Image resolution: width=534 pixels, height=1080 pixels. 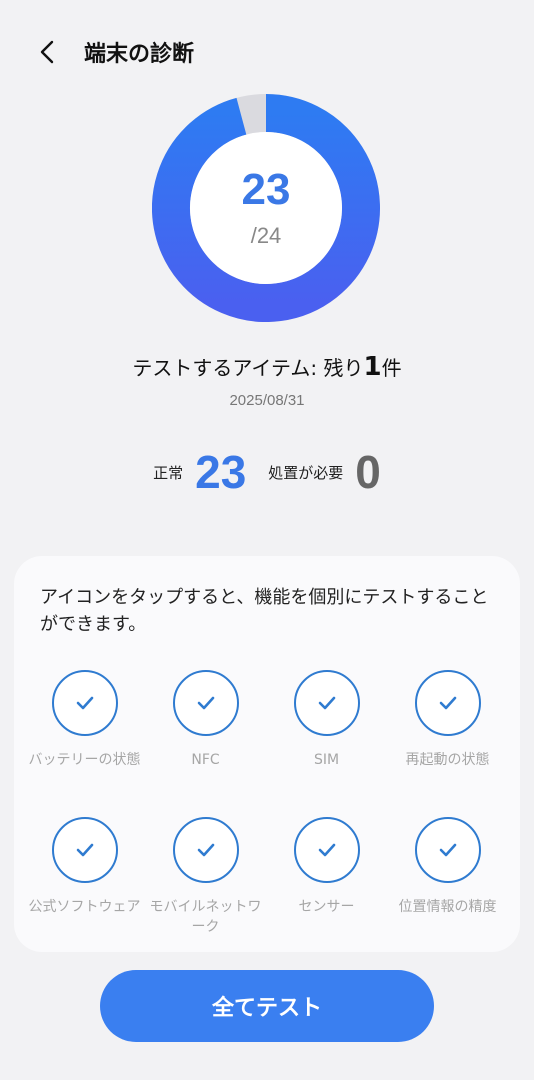 I want to click on test-item-label: NFC, so click(x=205, y=760).